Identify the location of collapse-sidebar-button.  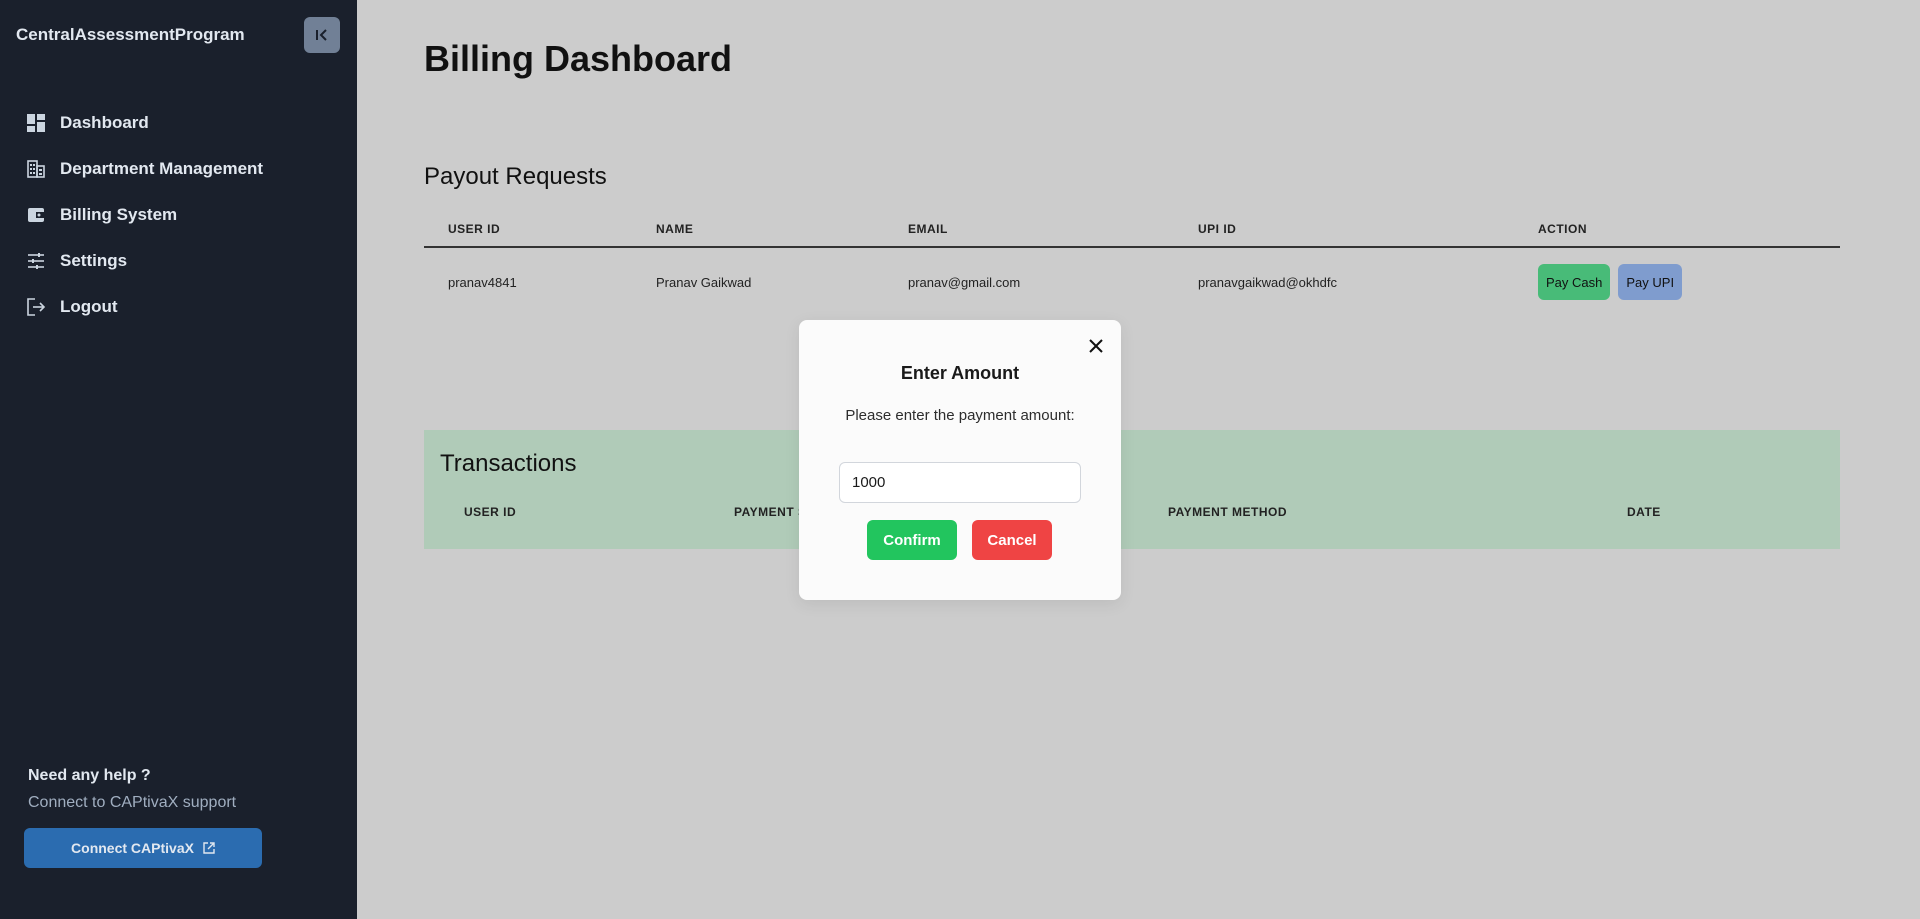
(322, 35).